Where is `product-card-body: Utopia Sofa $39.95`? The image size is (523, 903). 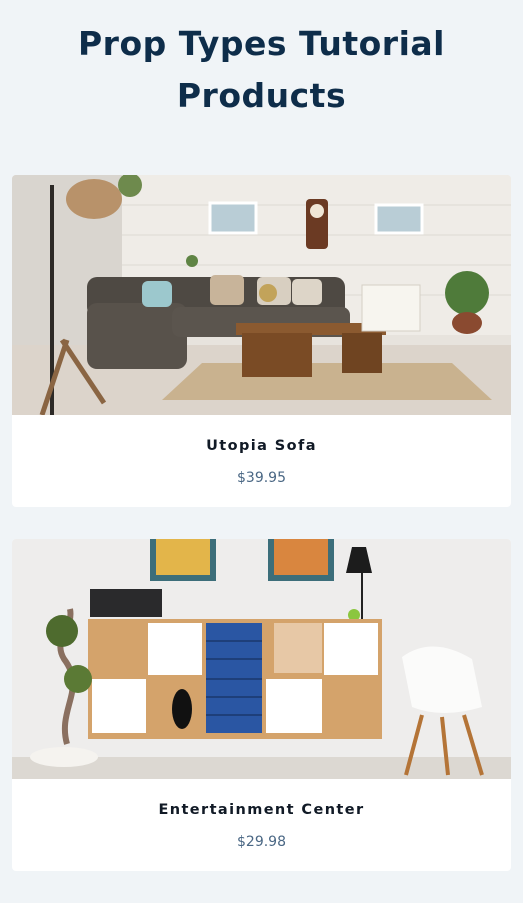 product-card-body: Utopia Sofa $39.95 is located at coordinates (261, 461).